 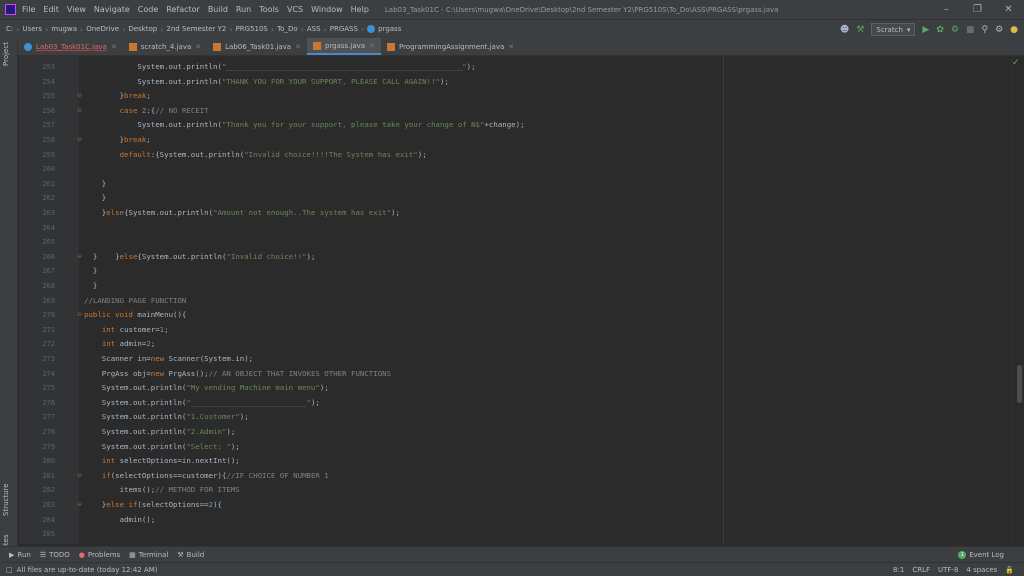 I want to click on breadcrumb-prgass-file: prgass, so click(x=389, y=29).